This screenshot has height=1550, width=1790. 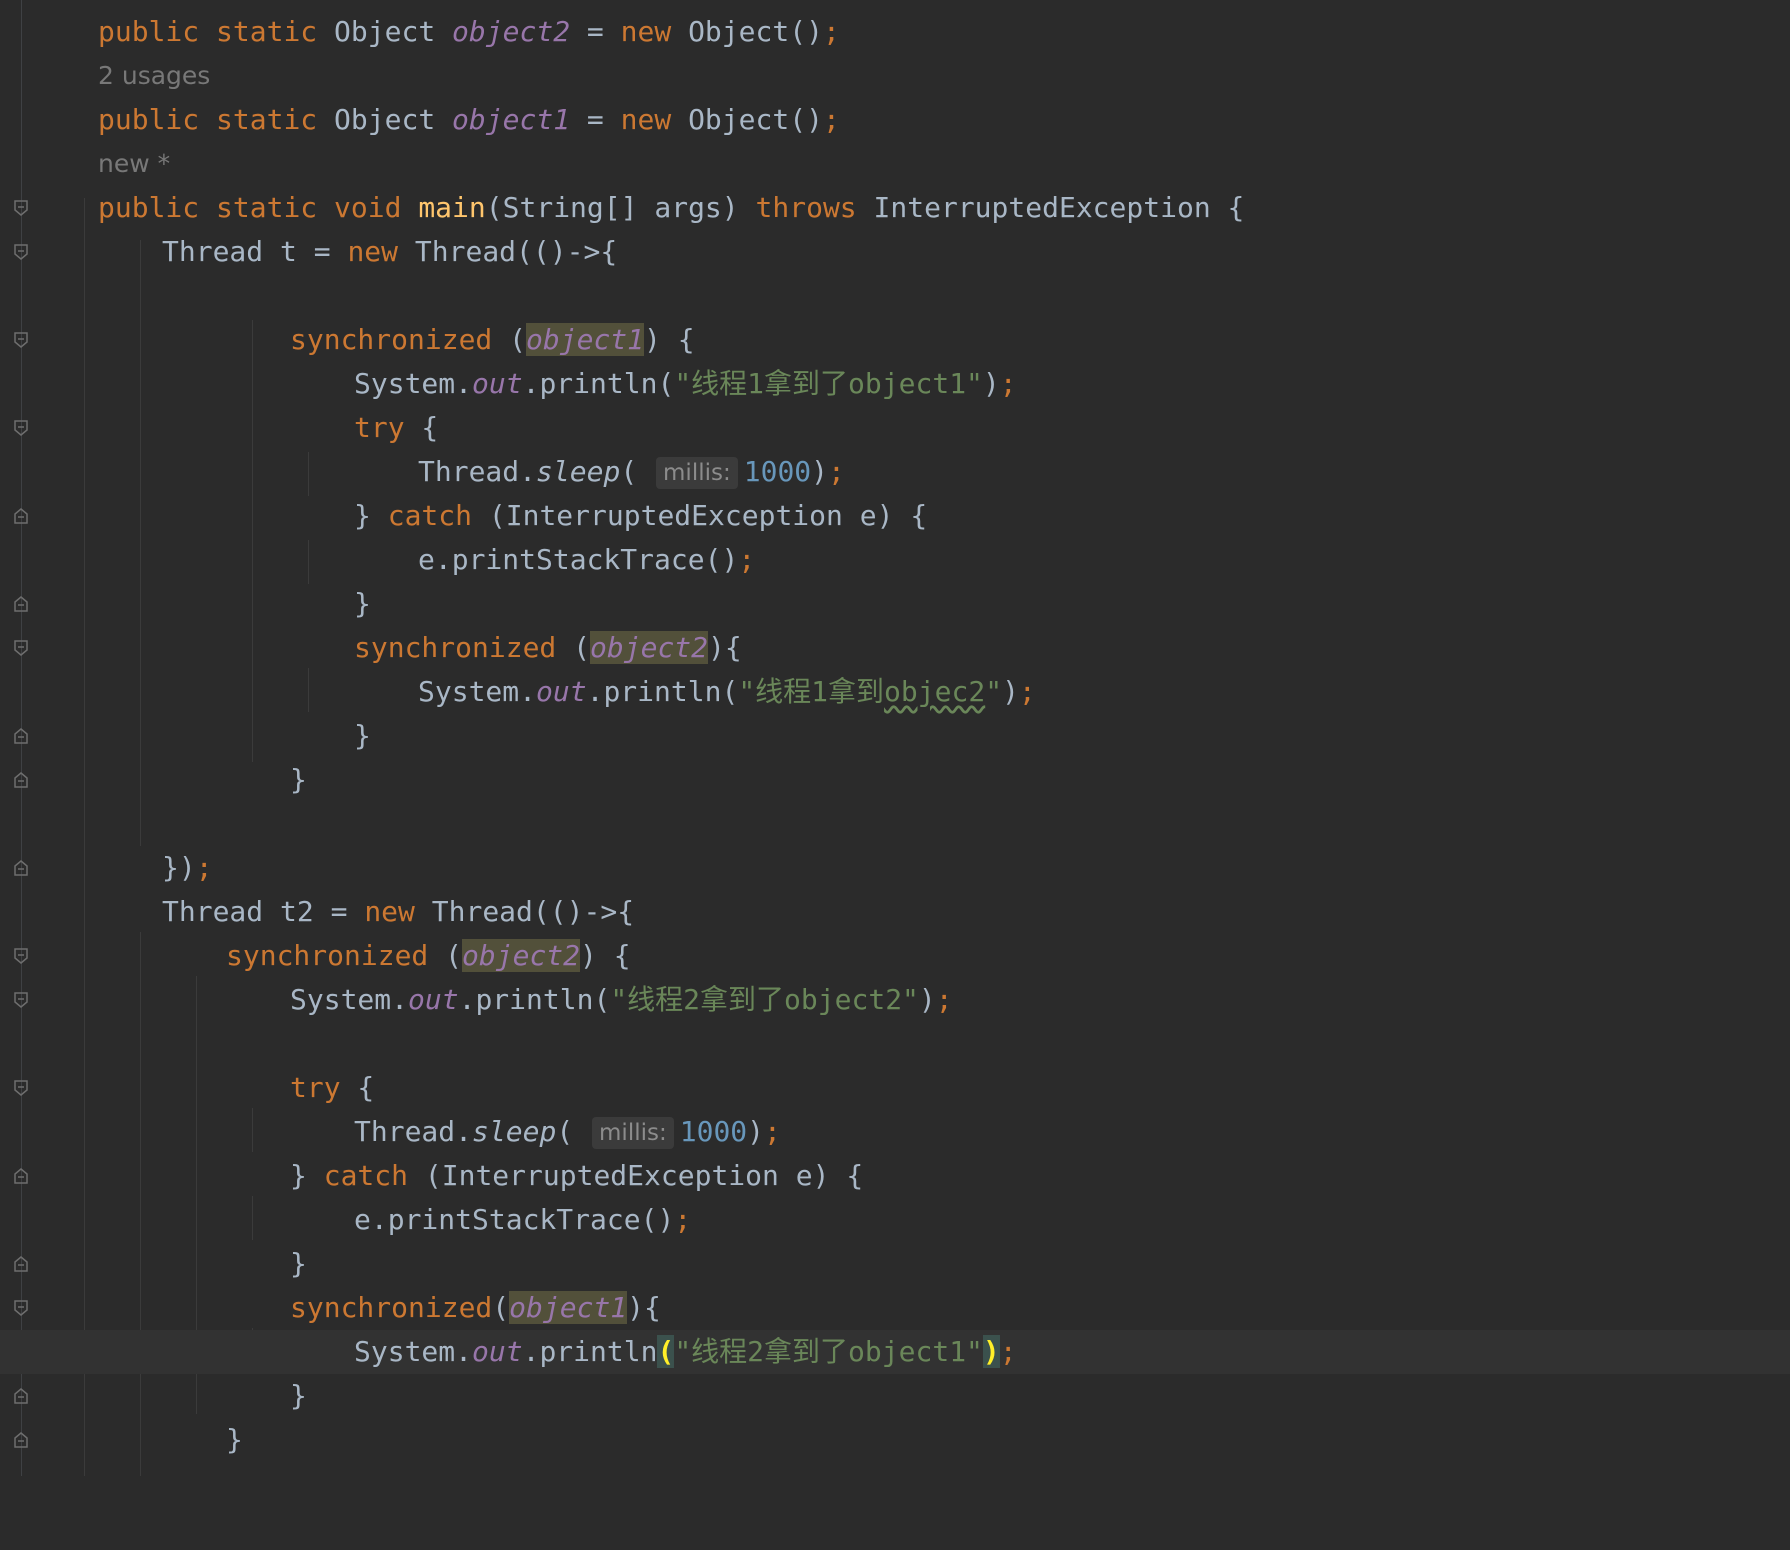 I want to click on usages-hint-line: 2 usages, so click(x=895, y=76).